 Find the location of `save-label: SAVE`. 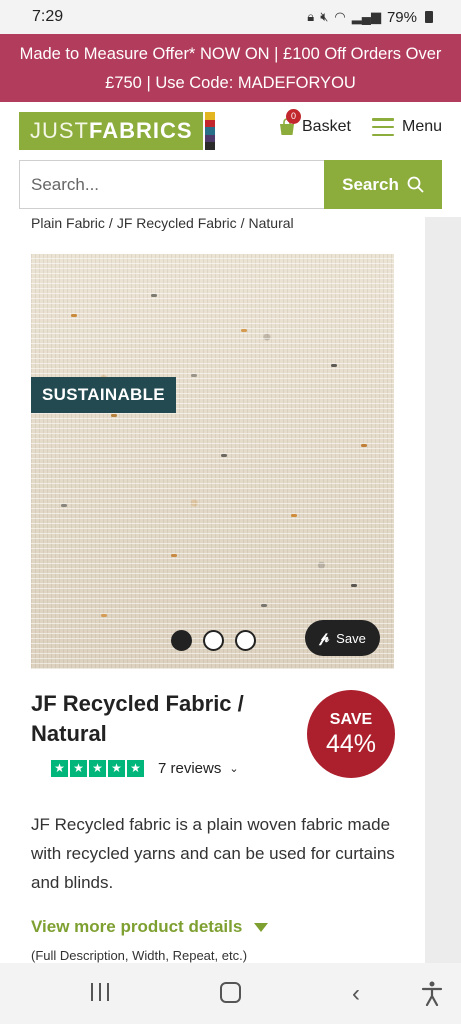

save-label: SAVE is located at coordinates (351, 719).